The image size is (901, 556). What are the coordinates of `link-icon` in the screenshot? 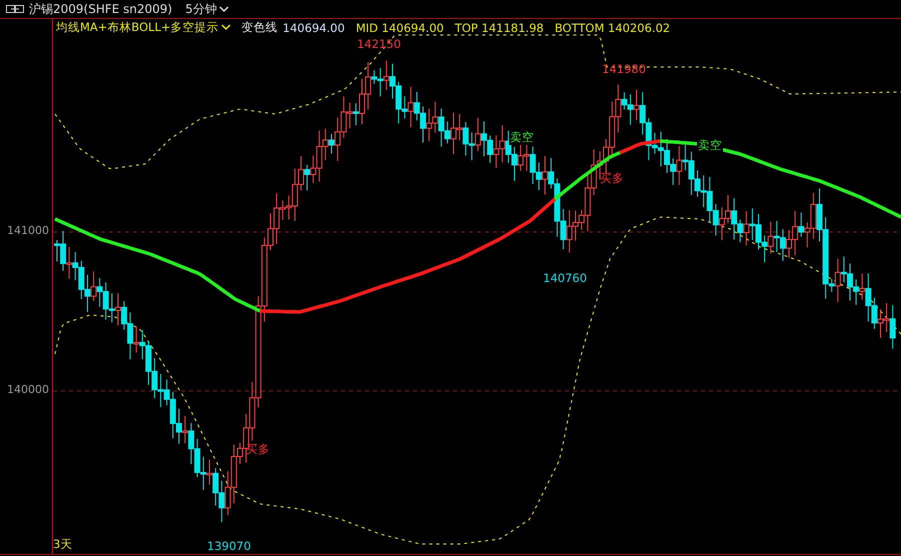 It's located at (15, 9).